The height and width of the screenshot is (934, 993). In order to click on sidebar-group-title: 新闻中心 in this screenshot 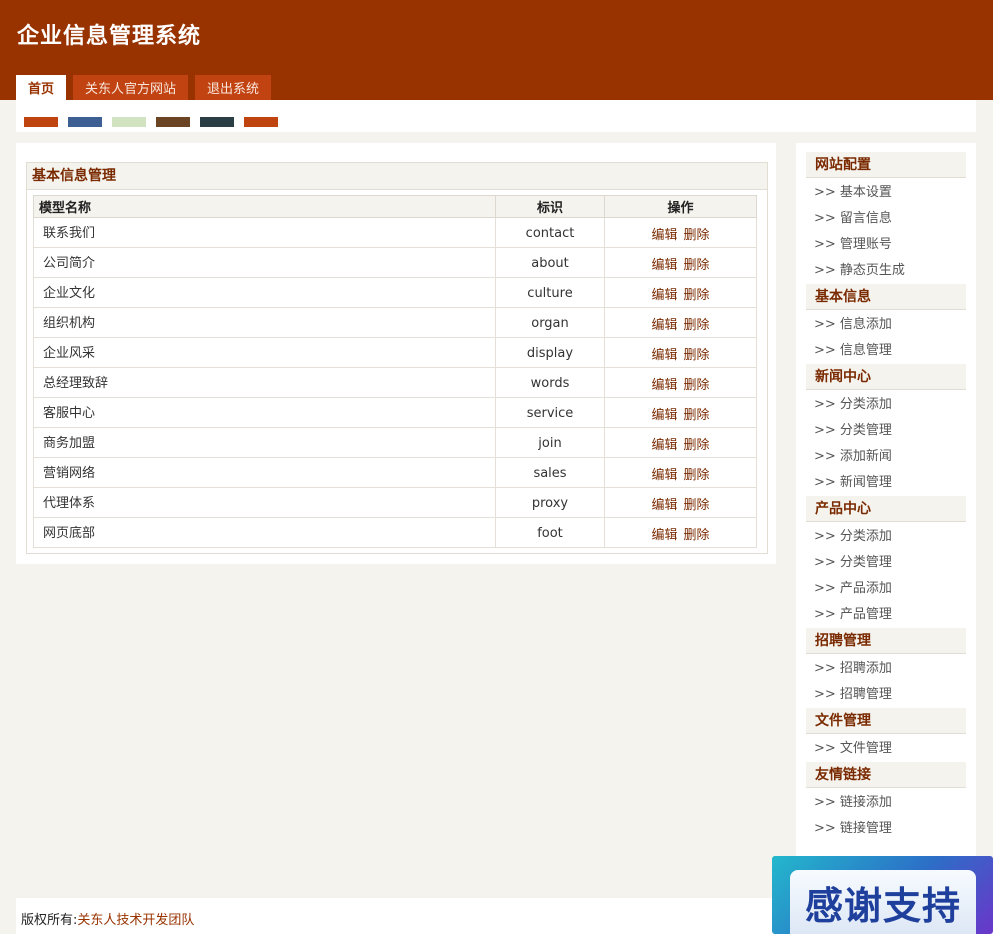, I will do `click(886, 377)`.